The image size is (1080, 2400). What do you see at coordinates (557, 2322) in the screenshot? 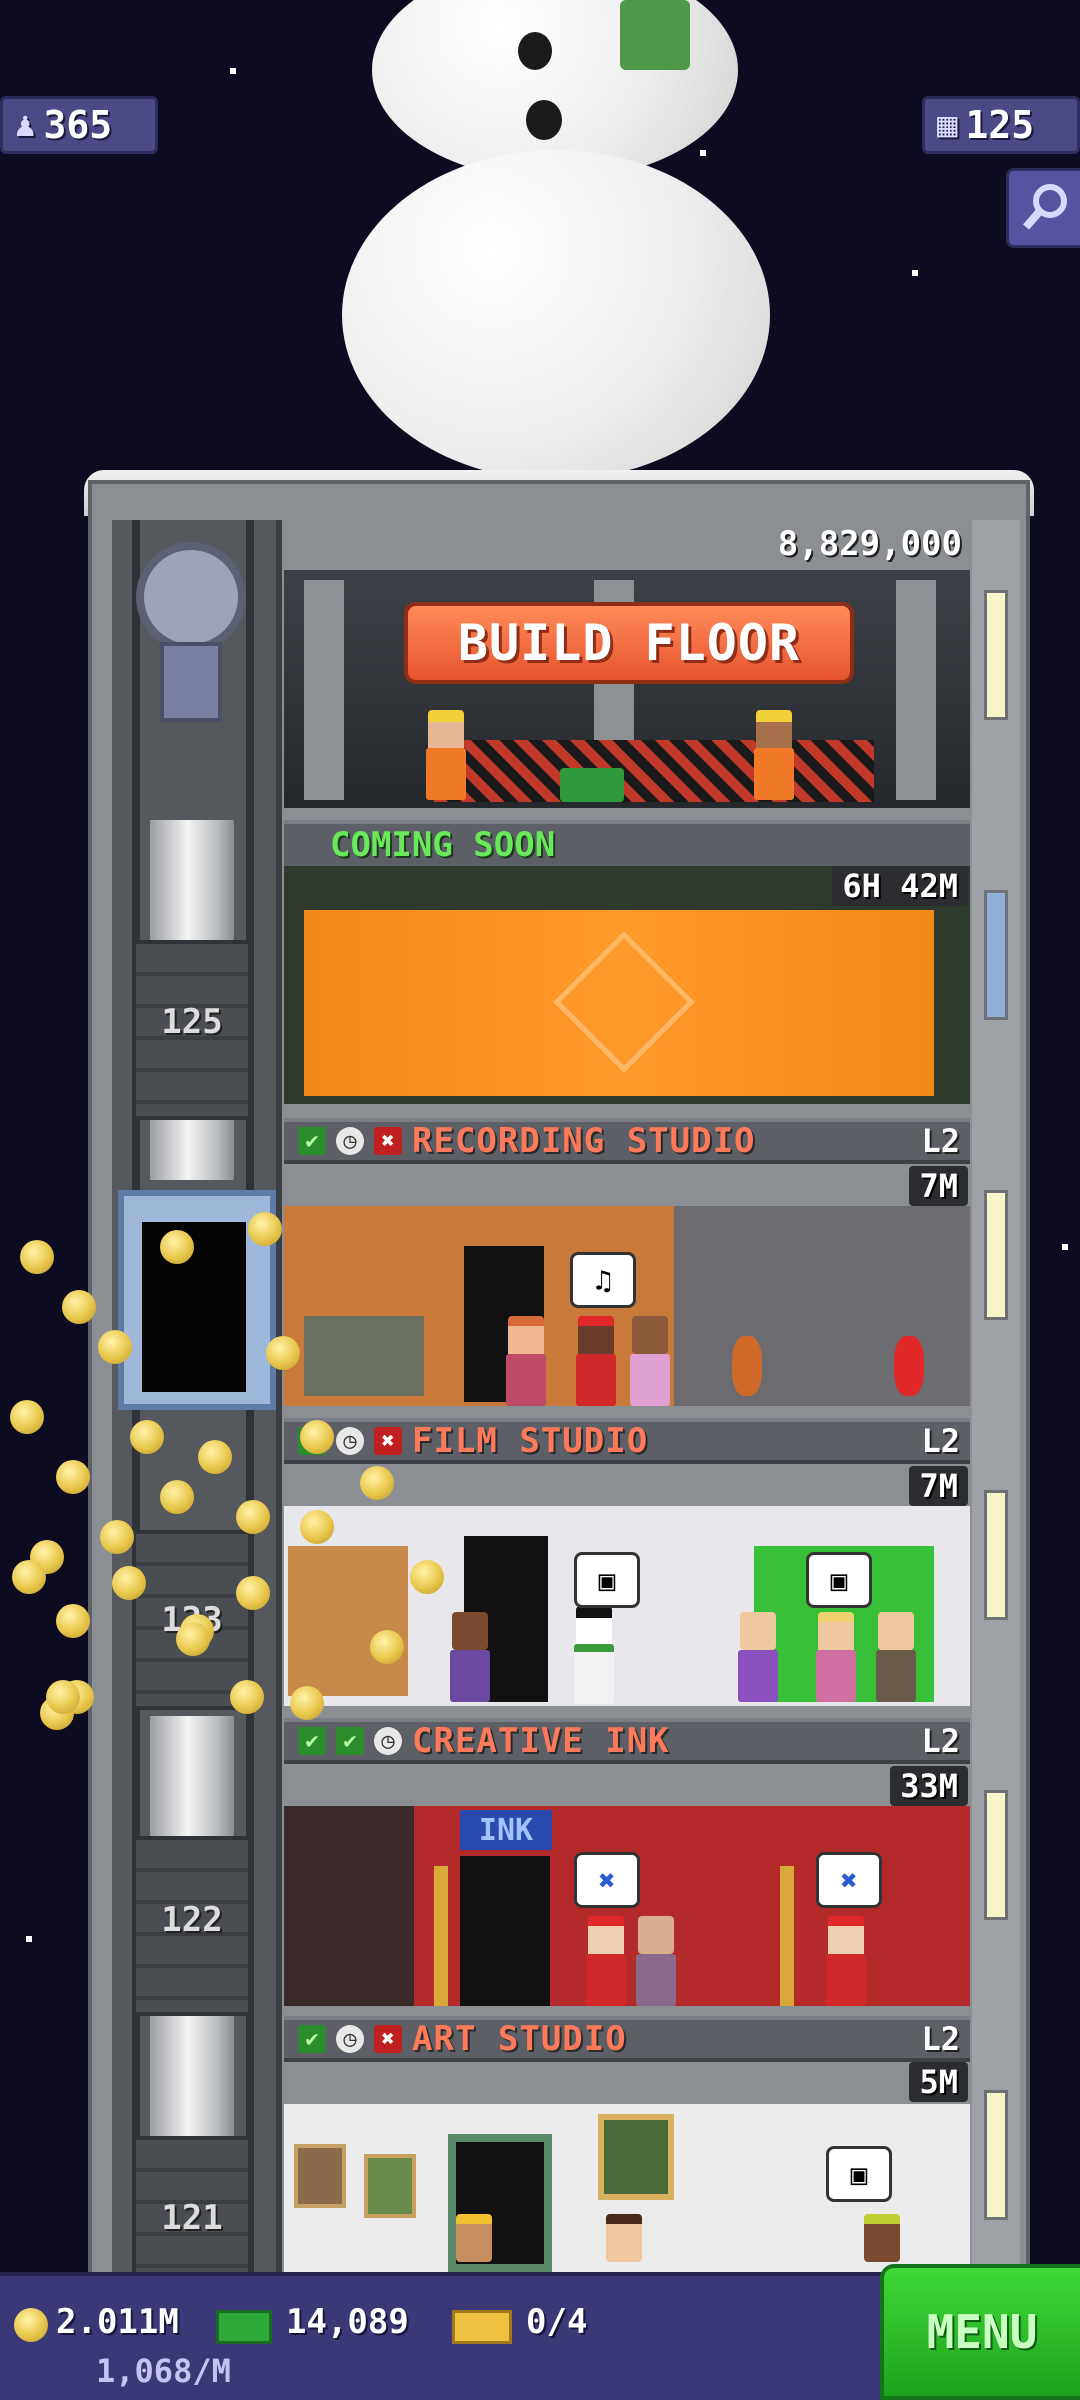
I see `tickets-count: 0/4` at bounding box center [557, 2322].